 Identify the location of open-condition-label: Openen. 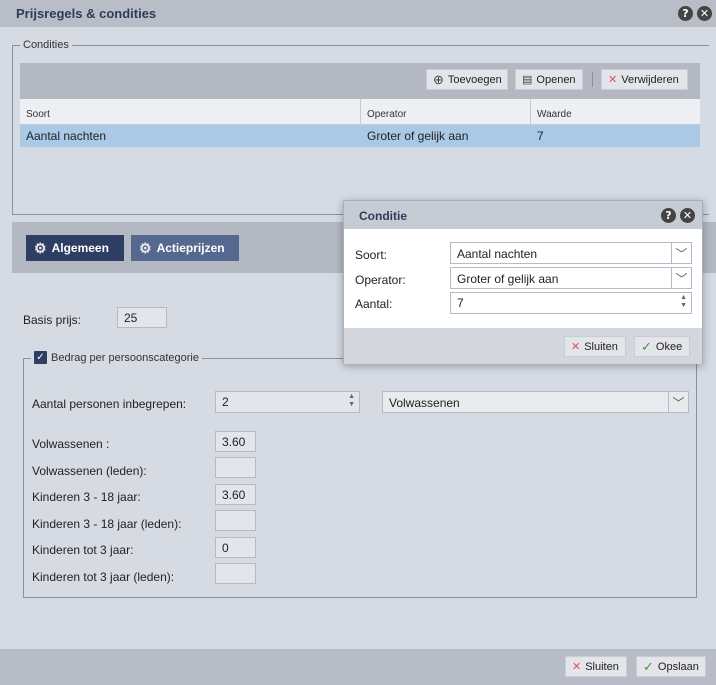
(556, 79).